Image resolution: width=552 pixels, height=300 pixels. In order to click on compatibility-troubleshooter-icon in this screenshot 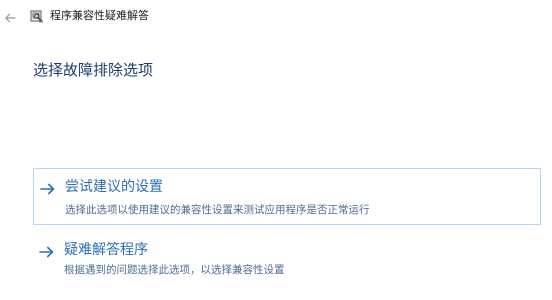, I will do `click(37, 16)`.